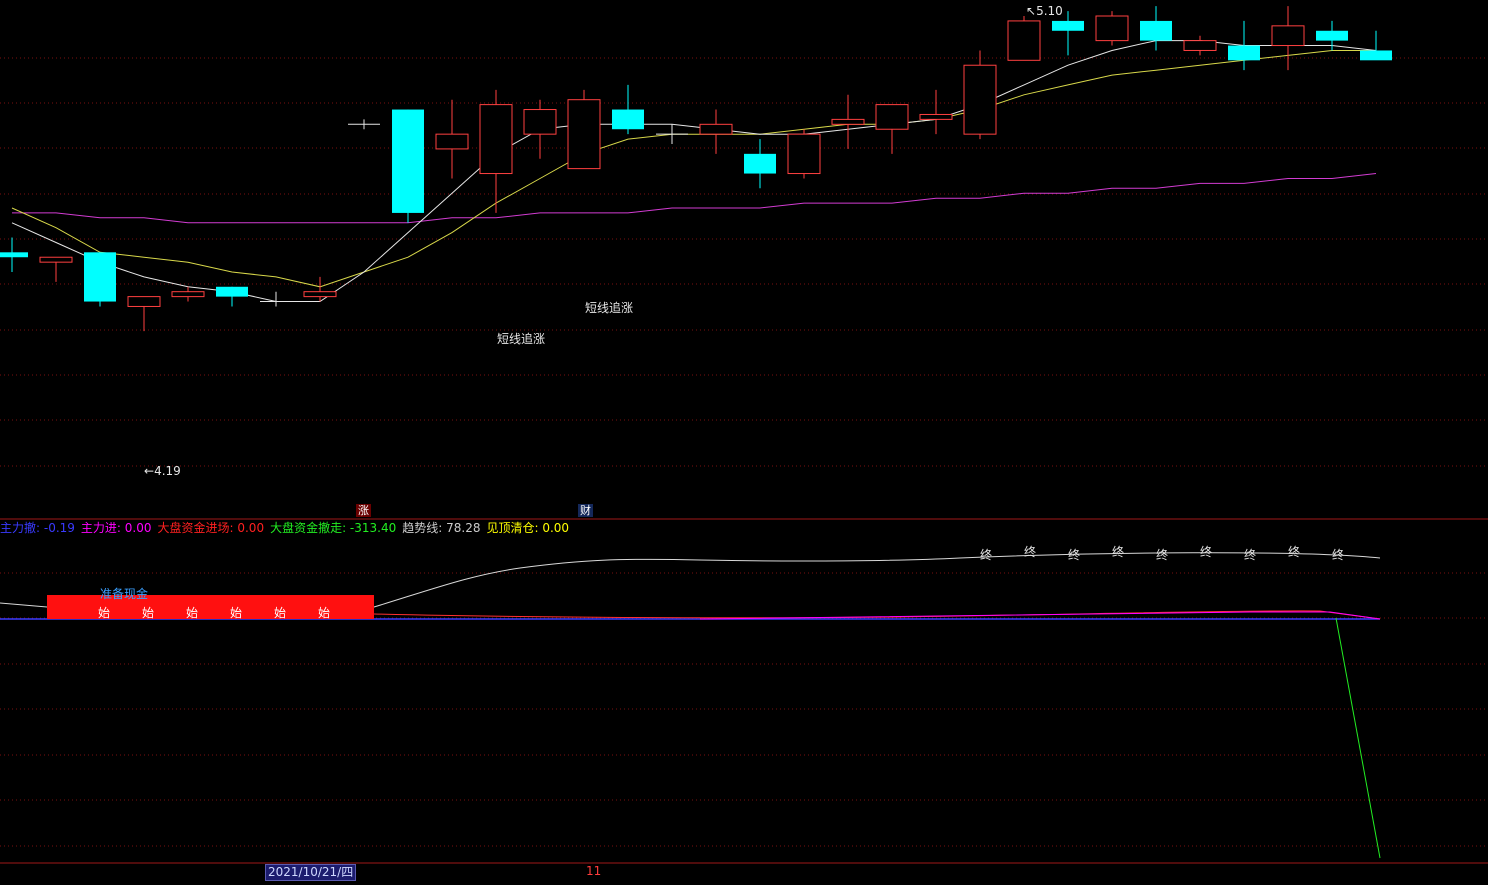 This screenshot has width=1488, height=885. I want to click on date-axis-label: 2021/10/21/四, so click(311, 872).